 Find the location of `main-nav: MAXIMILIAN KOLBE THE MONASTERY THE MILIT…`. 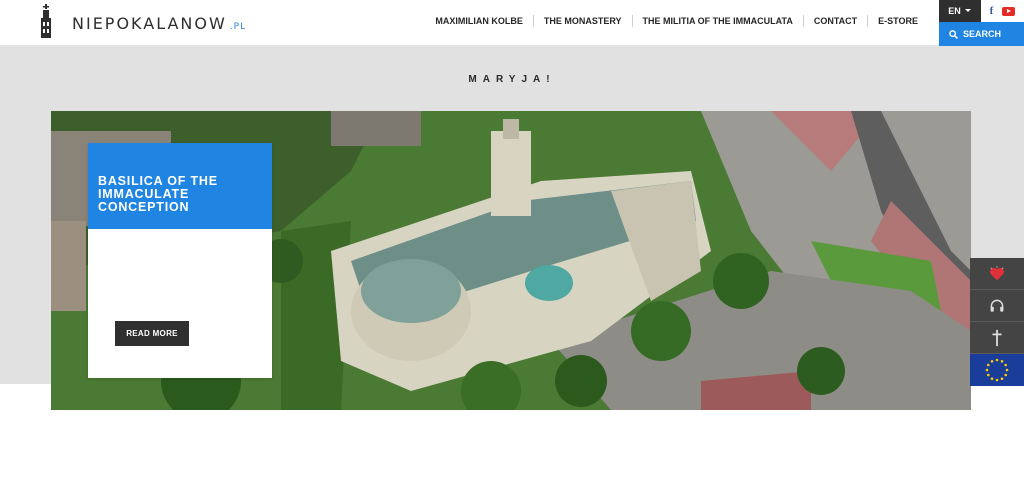

main-nav: MAXIMILIAN KOLBE THE MONASTERY THE MILIT… is located at coordinates (676, 21).